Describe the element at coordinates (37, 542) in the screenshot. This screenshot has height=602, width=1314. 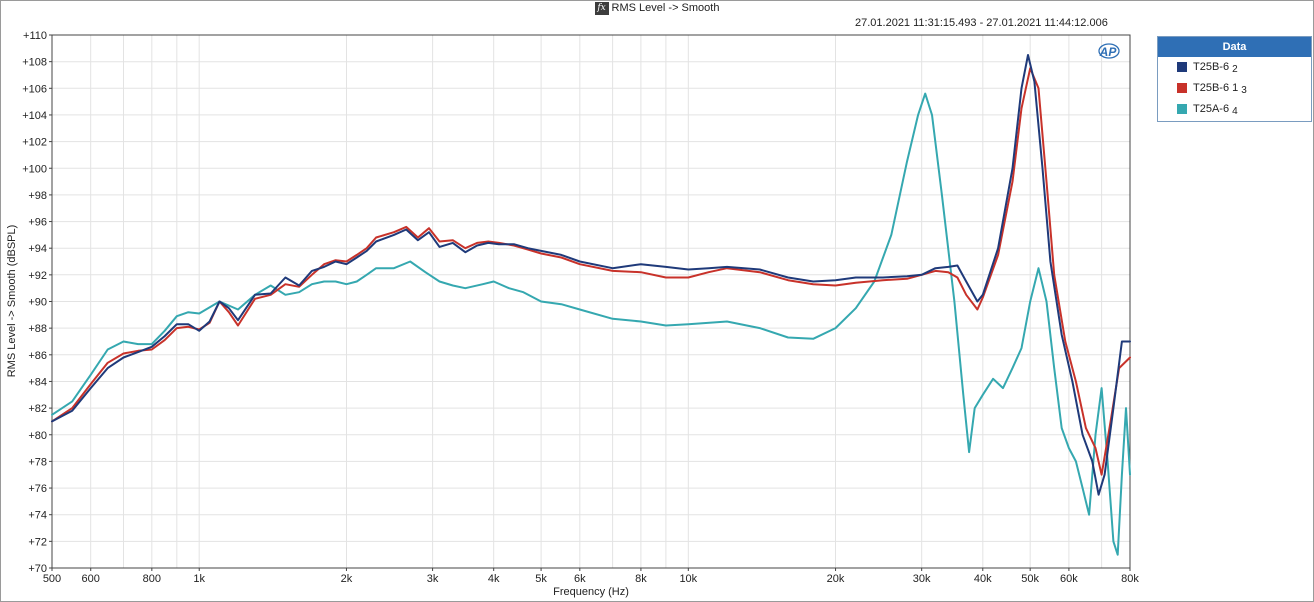
I see `y-tick-label: +72` at that location.